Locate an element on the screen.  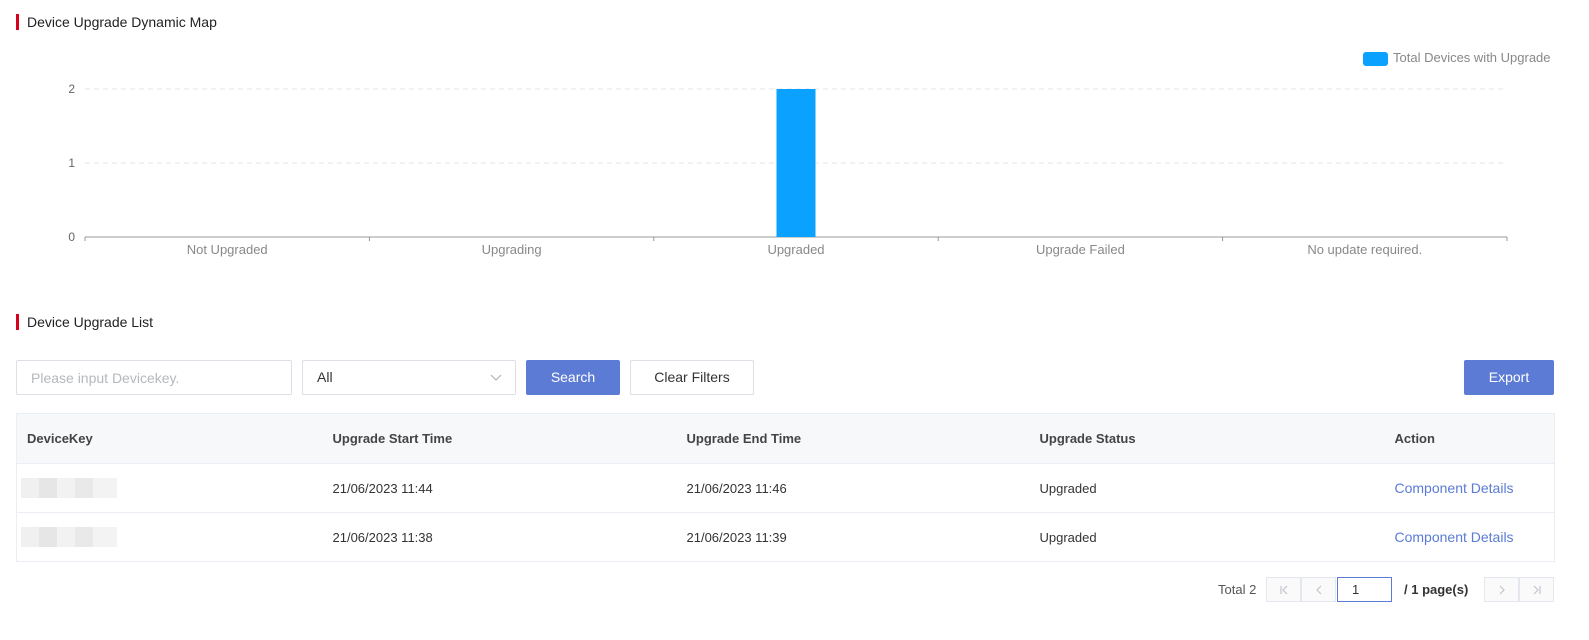
first-page-button is located at coordinates (1283, 589).